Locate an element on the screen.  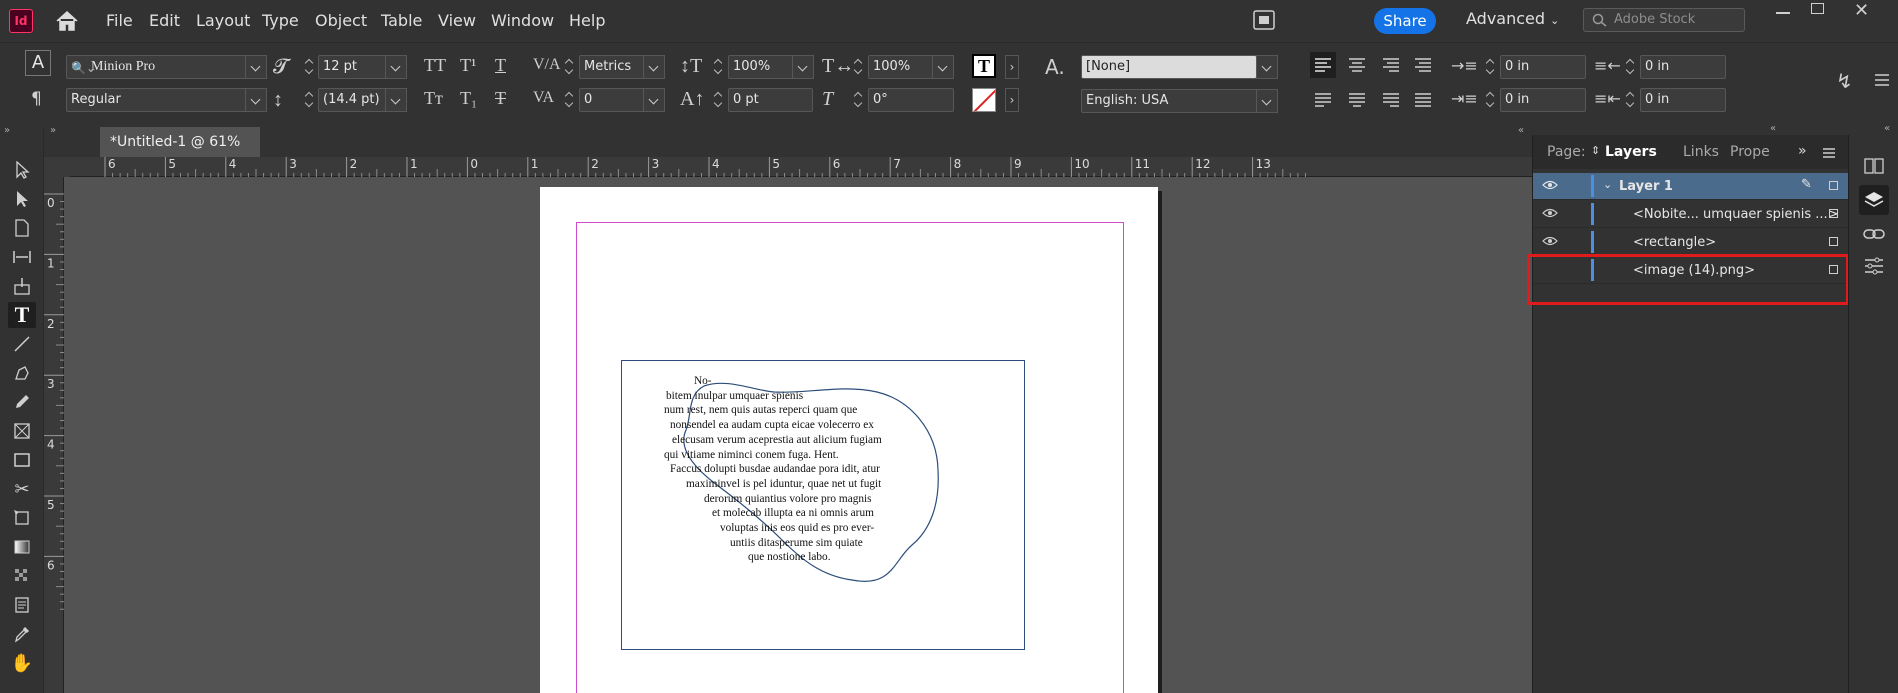
gradient-feather-tool-icon is located at coordinates (22, 576).